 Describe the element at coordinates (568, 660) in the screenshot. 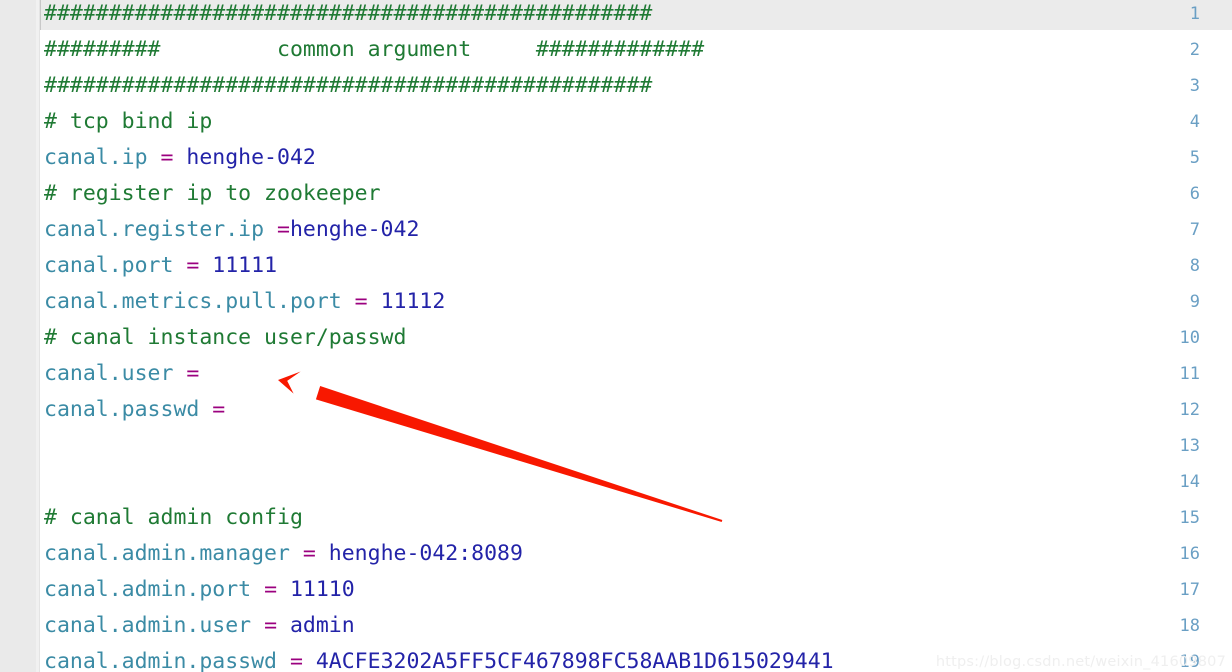

I see `token-val: 4ACFE3202A5FF5CF467898FC58AAB1D615029441` at that location.